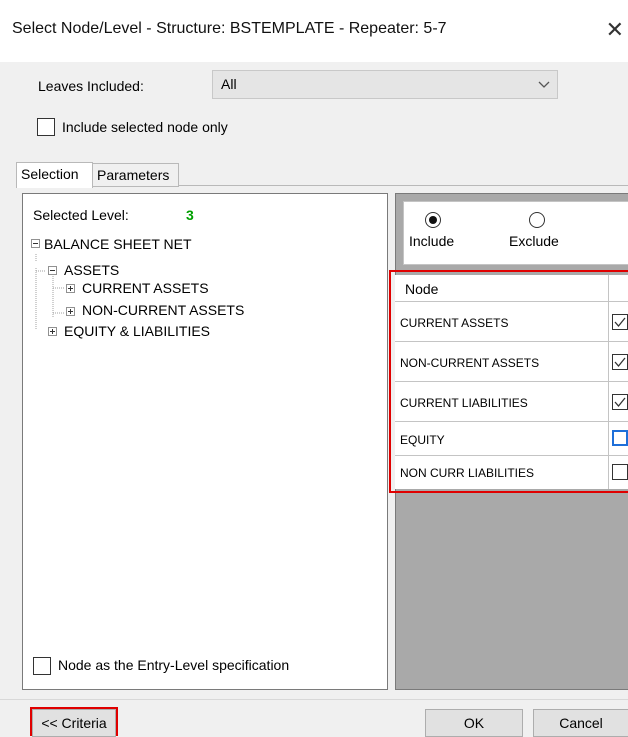  I want to click on tree-item-assets: ASSETS, so click(91, 270).